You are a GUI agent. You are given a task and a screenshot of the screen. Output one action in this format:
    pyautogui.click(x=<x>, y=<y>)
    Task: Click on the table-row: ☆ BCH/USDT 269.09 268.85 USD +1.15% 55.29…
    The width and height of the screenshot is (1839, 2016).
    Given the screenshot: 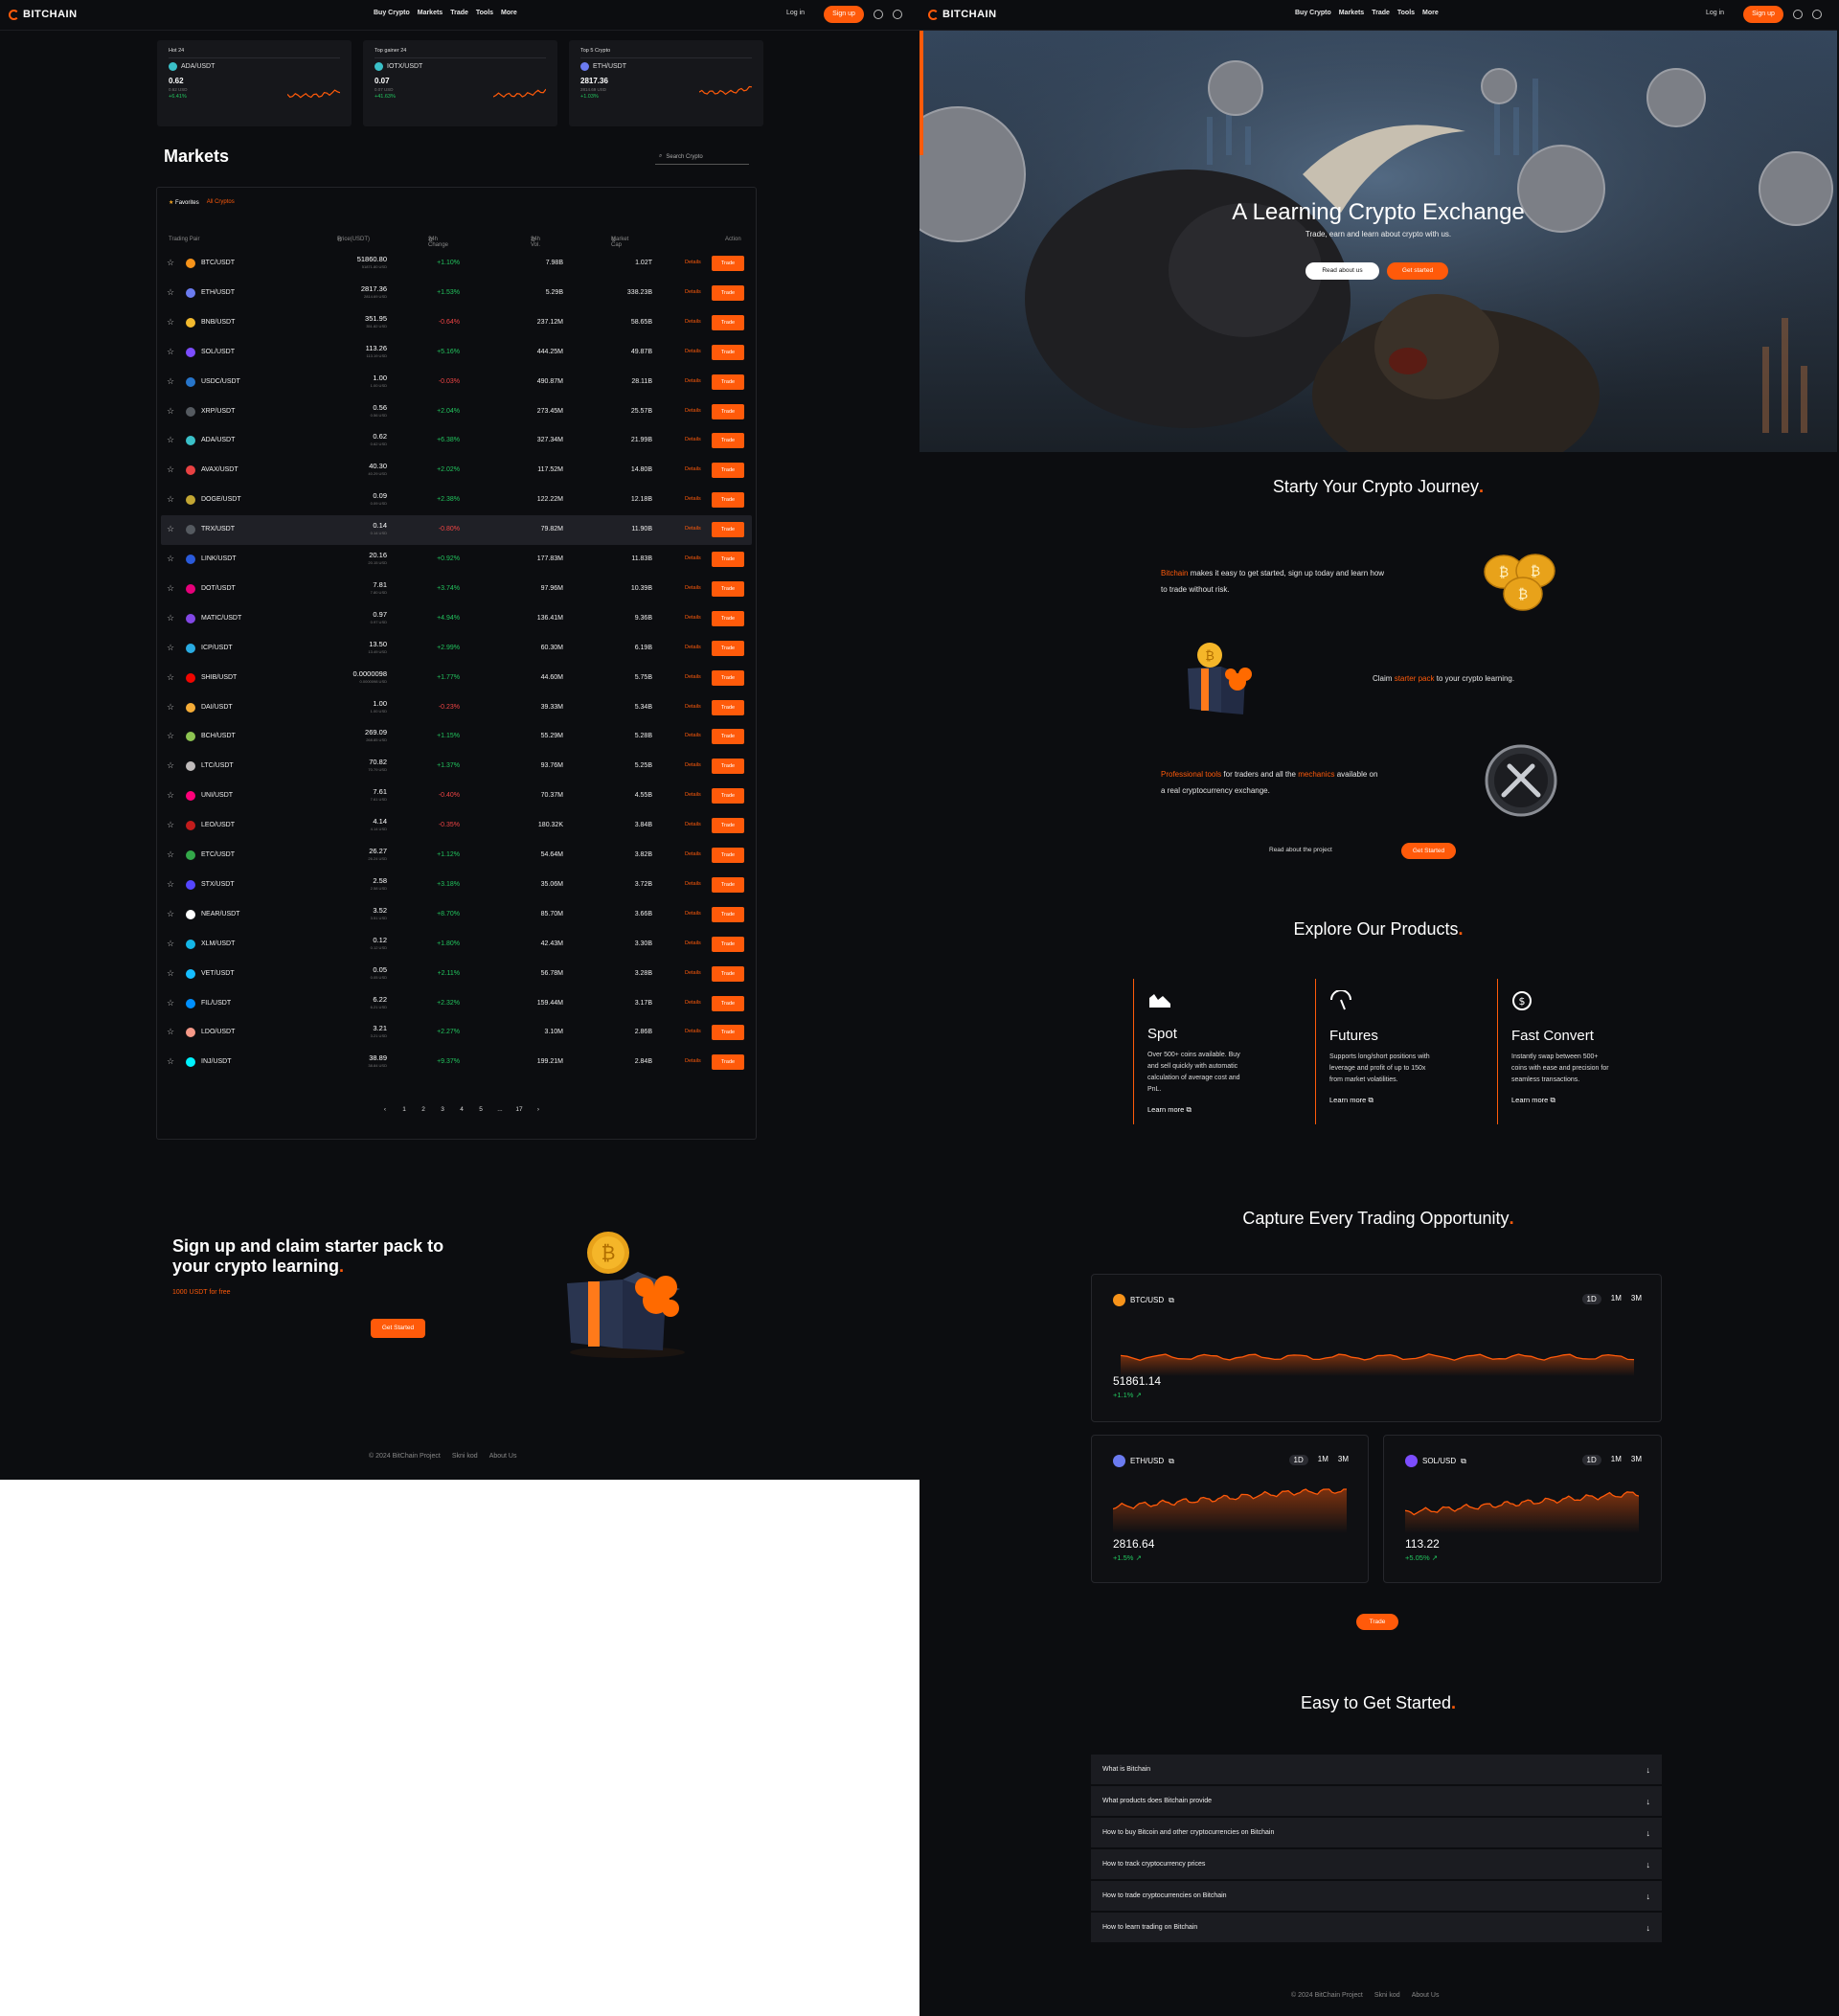 What is the action you would take?
    pyautogui.click(x=456, y=737)
    